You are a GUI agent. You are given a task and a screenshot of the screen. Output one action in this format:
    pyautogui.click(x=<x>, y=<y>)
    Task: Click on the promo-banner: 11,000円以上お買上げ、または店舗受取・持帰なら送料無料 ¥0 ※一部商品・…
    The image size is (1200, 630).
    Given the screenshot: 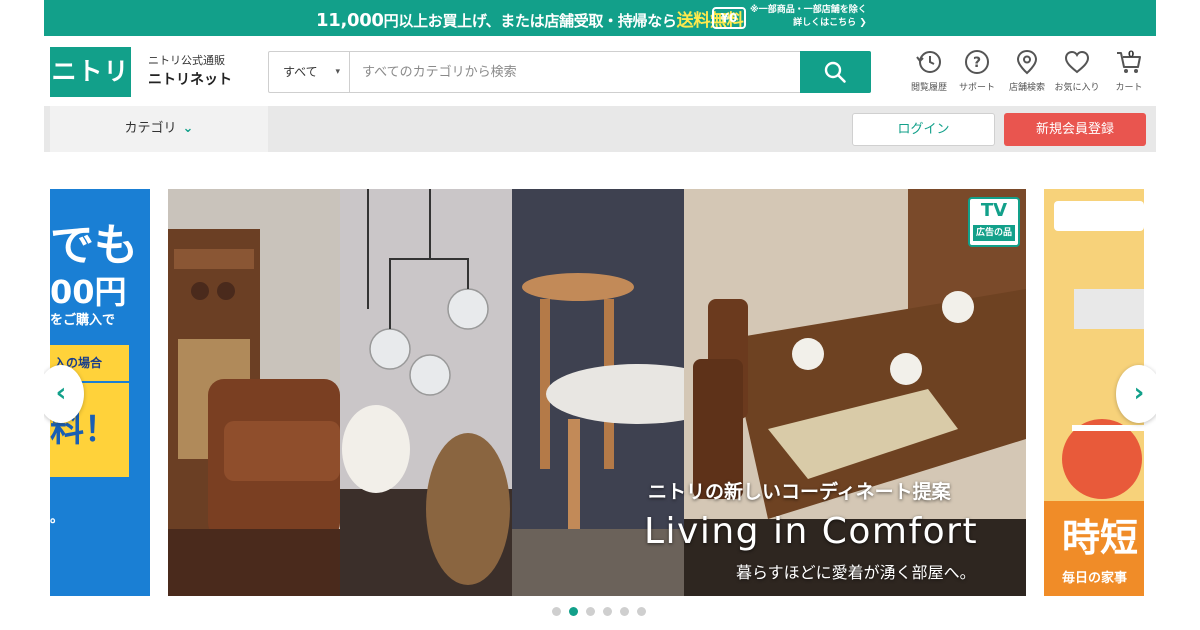 What is the action you would take?
    pyautogui.click(x=600, y=18)
    